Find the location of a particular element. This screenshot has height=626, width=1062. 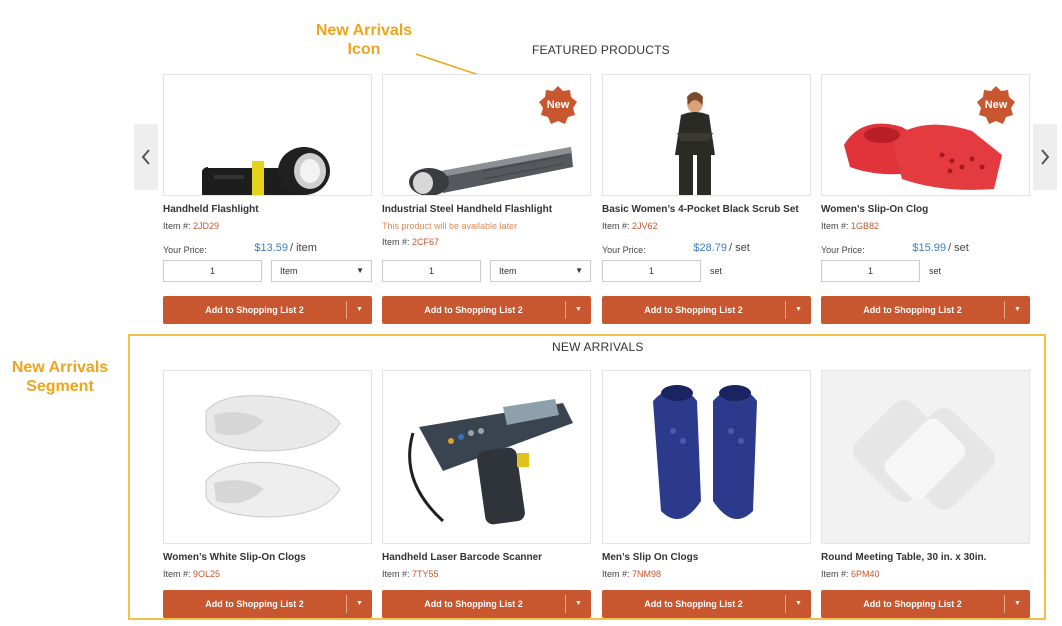

annotation-new-arrivals-segment: New Arrivals Segment is located at coordinates (60, 377).